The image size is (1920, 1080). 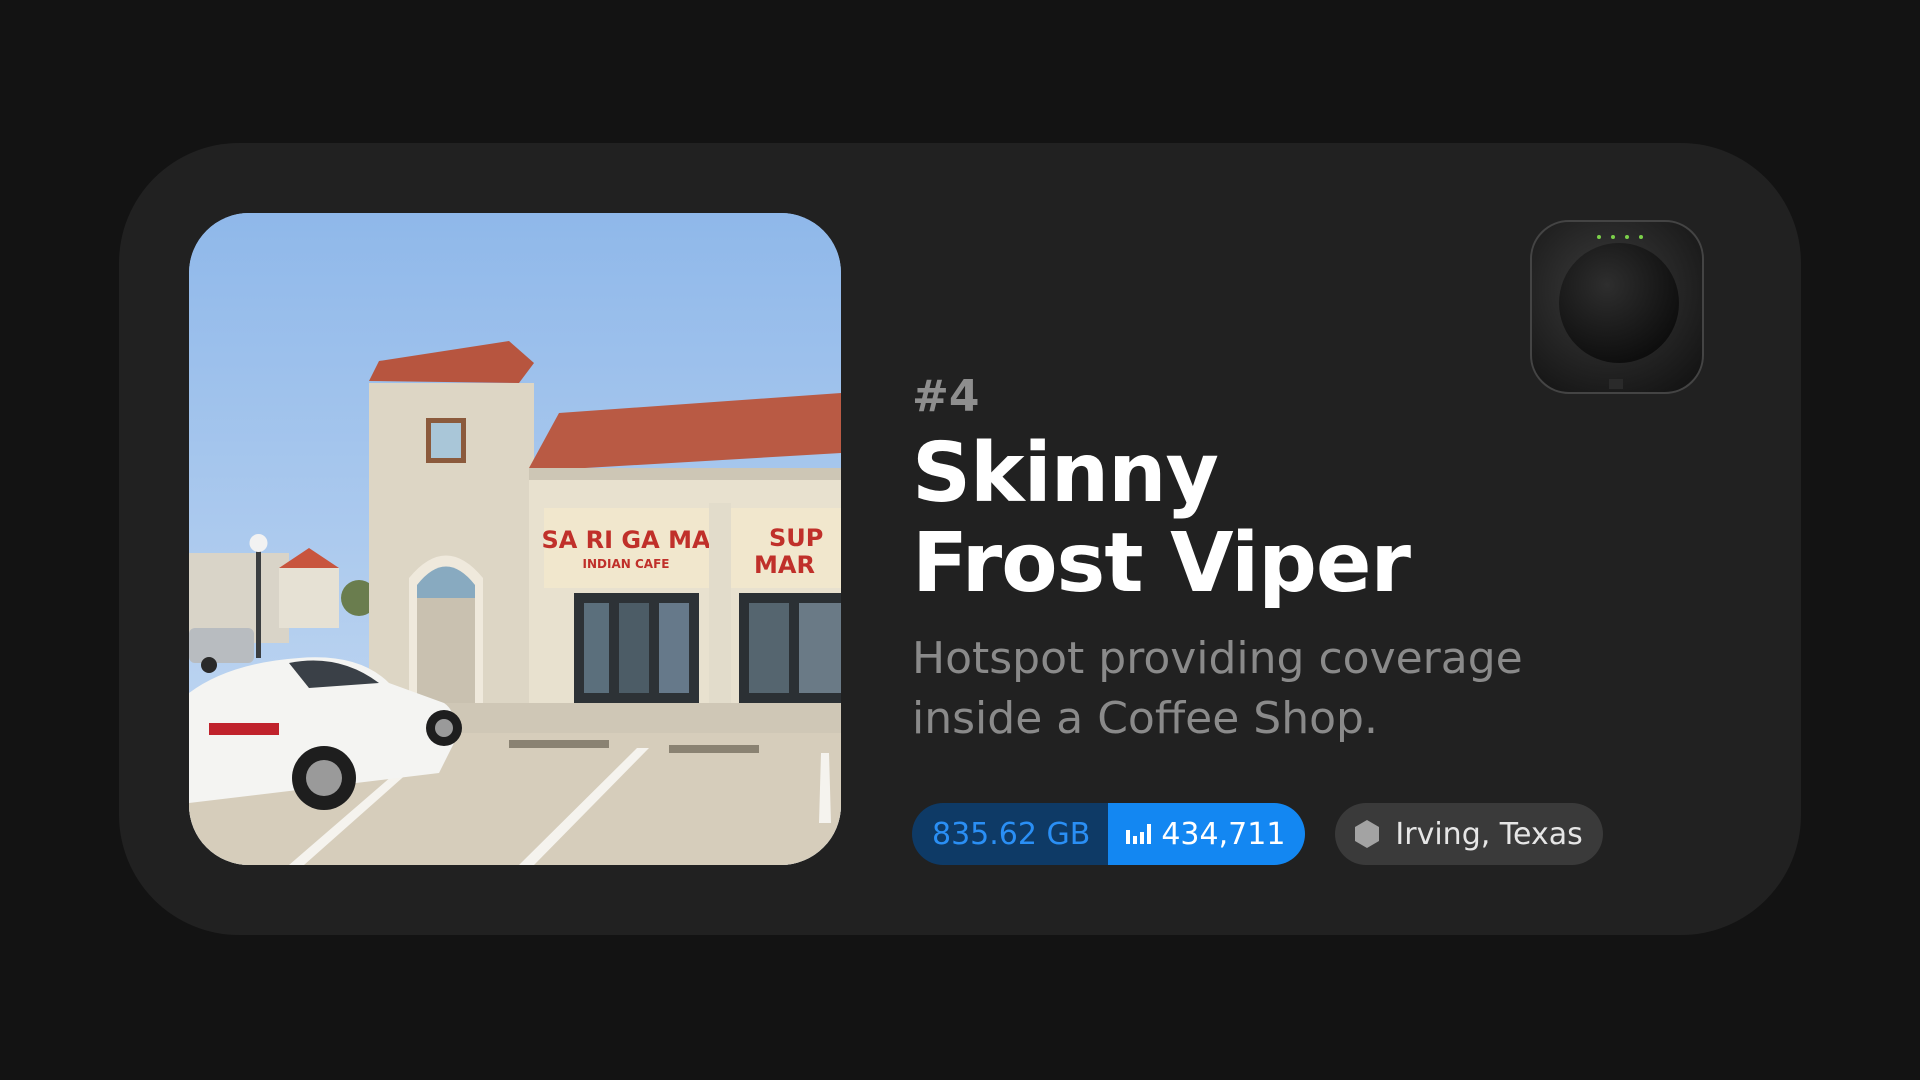 I want to click on bar-chart-icon, so click(x=1139, y=834).